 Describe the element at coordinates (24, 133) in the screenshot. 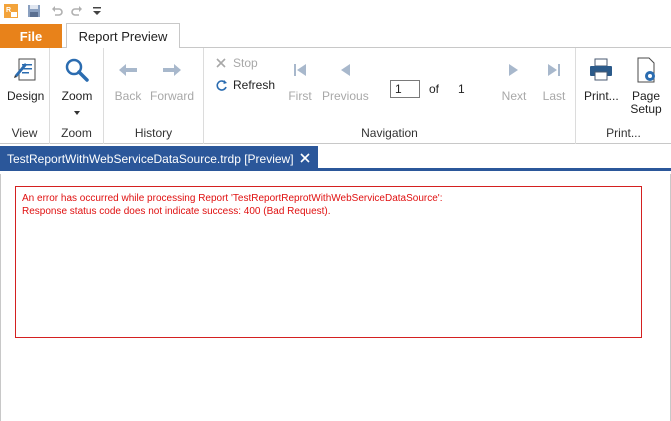

I see `group-label-view: View` at that location.